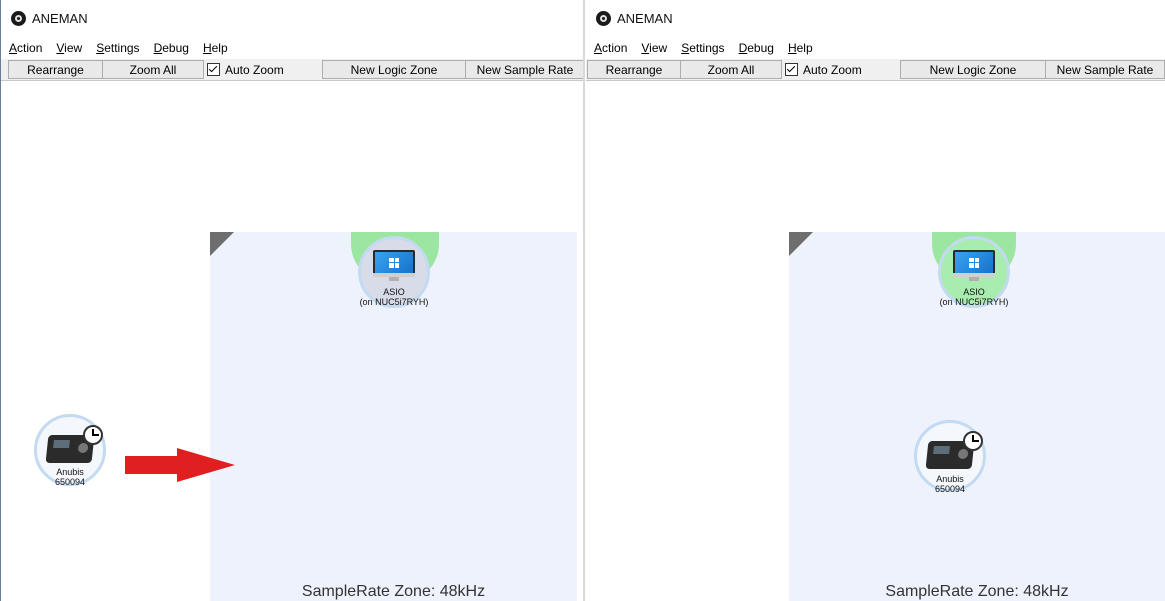 This screenshot has width=1165, height=601. What do you see at coordinates (180, 465) in the screenshot?
I see `right-arrow-icon` at bounding box center [180, 465].